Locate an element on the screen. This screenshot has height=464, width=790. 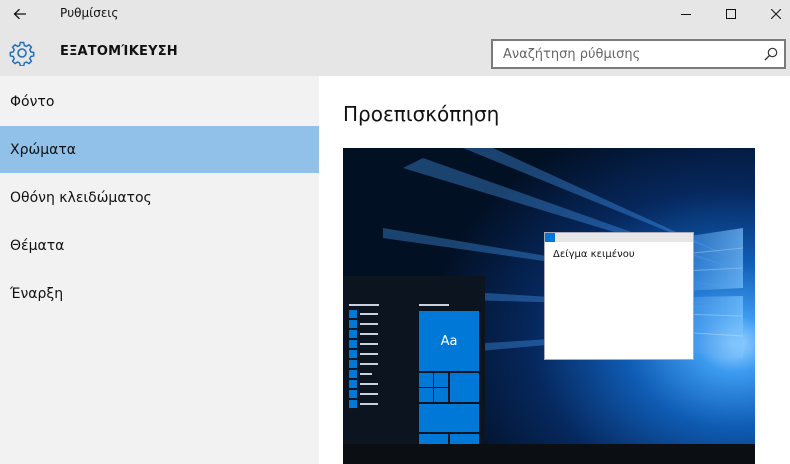
sidebar-item-label: Φόντο is located at coordinates (32, 101).